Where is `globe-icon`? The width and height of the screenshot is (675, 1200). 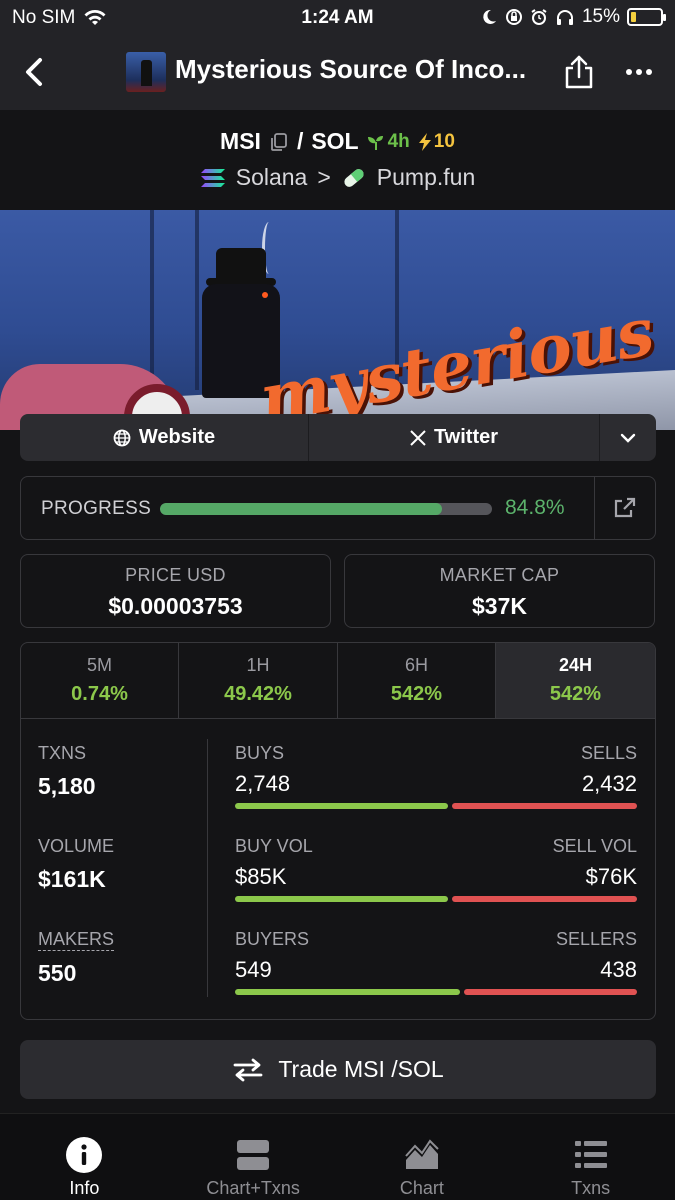 globe-icon is located at coordinates (122, 437).